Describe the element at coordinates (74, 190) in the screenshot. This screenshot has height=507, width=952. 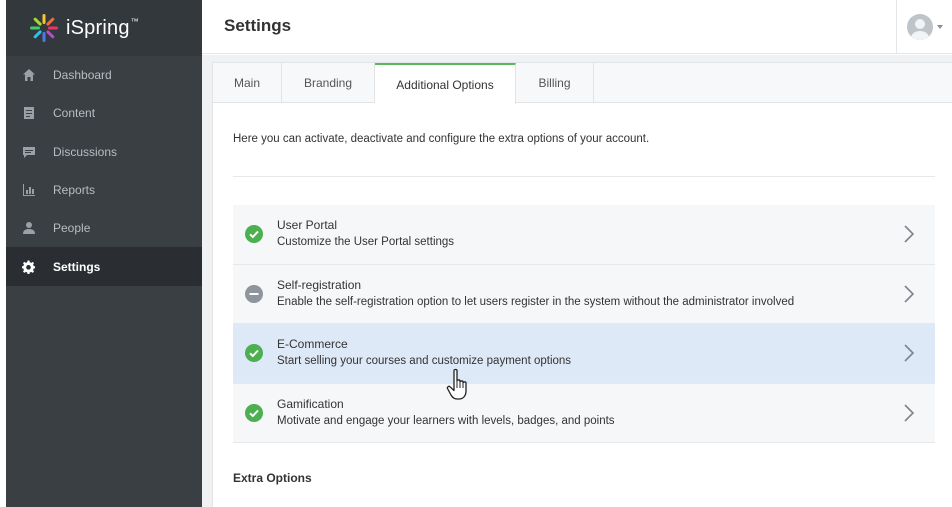
I see `sidebar-item-label: Reports` at that location.